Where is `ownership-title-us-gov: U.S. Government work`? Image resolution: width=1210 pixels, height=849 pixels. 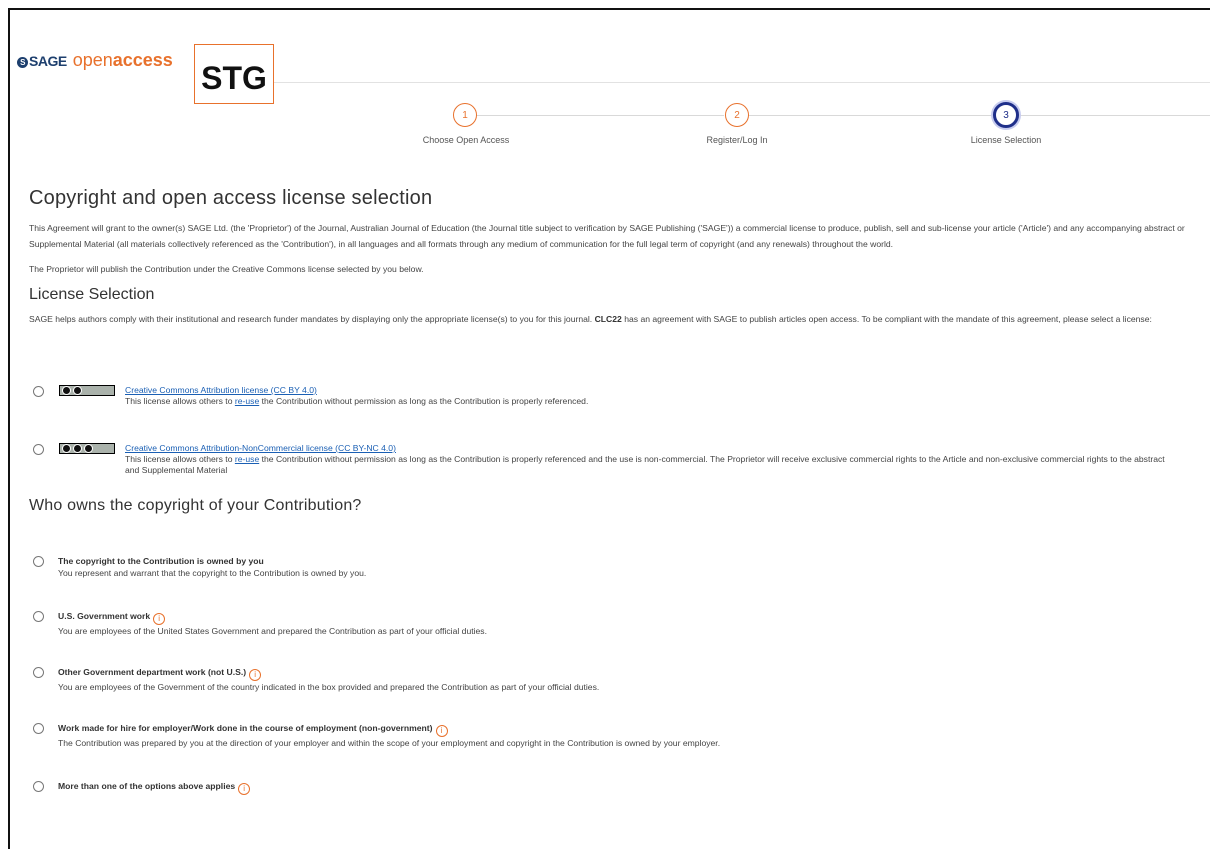 ownership-title-us-gov: U.S. Government work is located at coordinates (104, 616).